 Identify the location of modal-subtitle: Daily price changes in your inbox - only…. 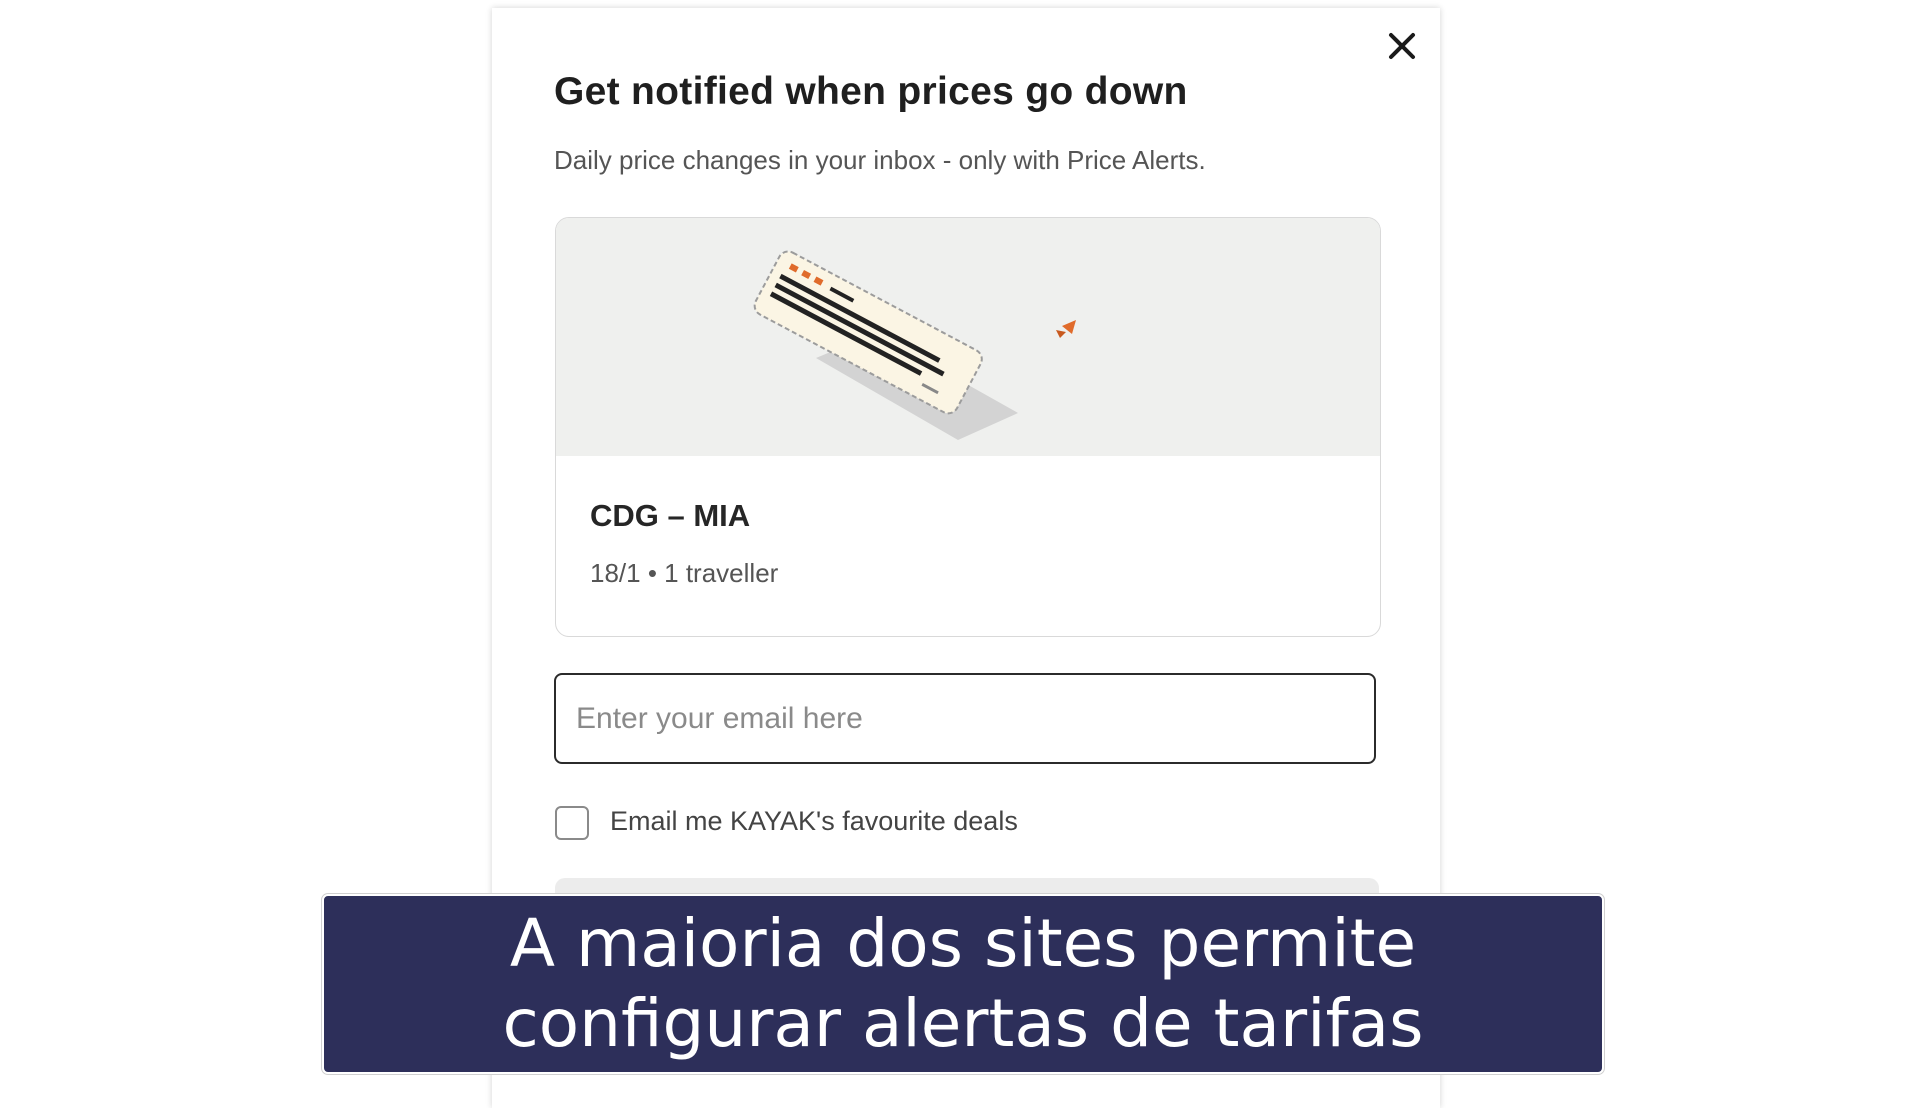
(880, 160).